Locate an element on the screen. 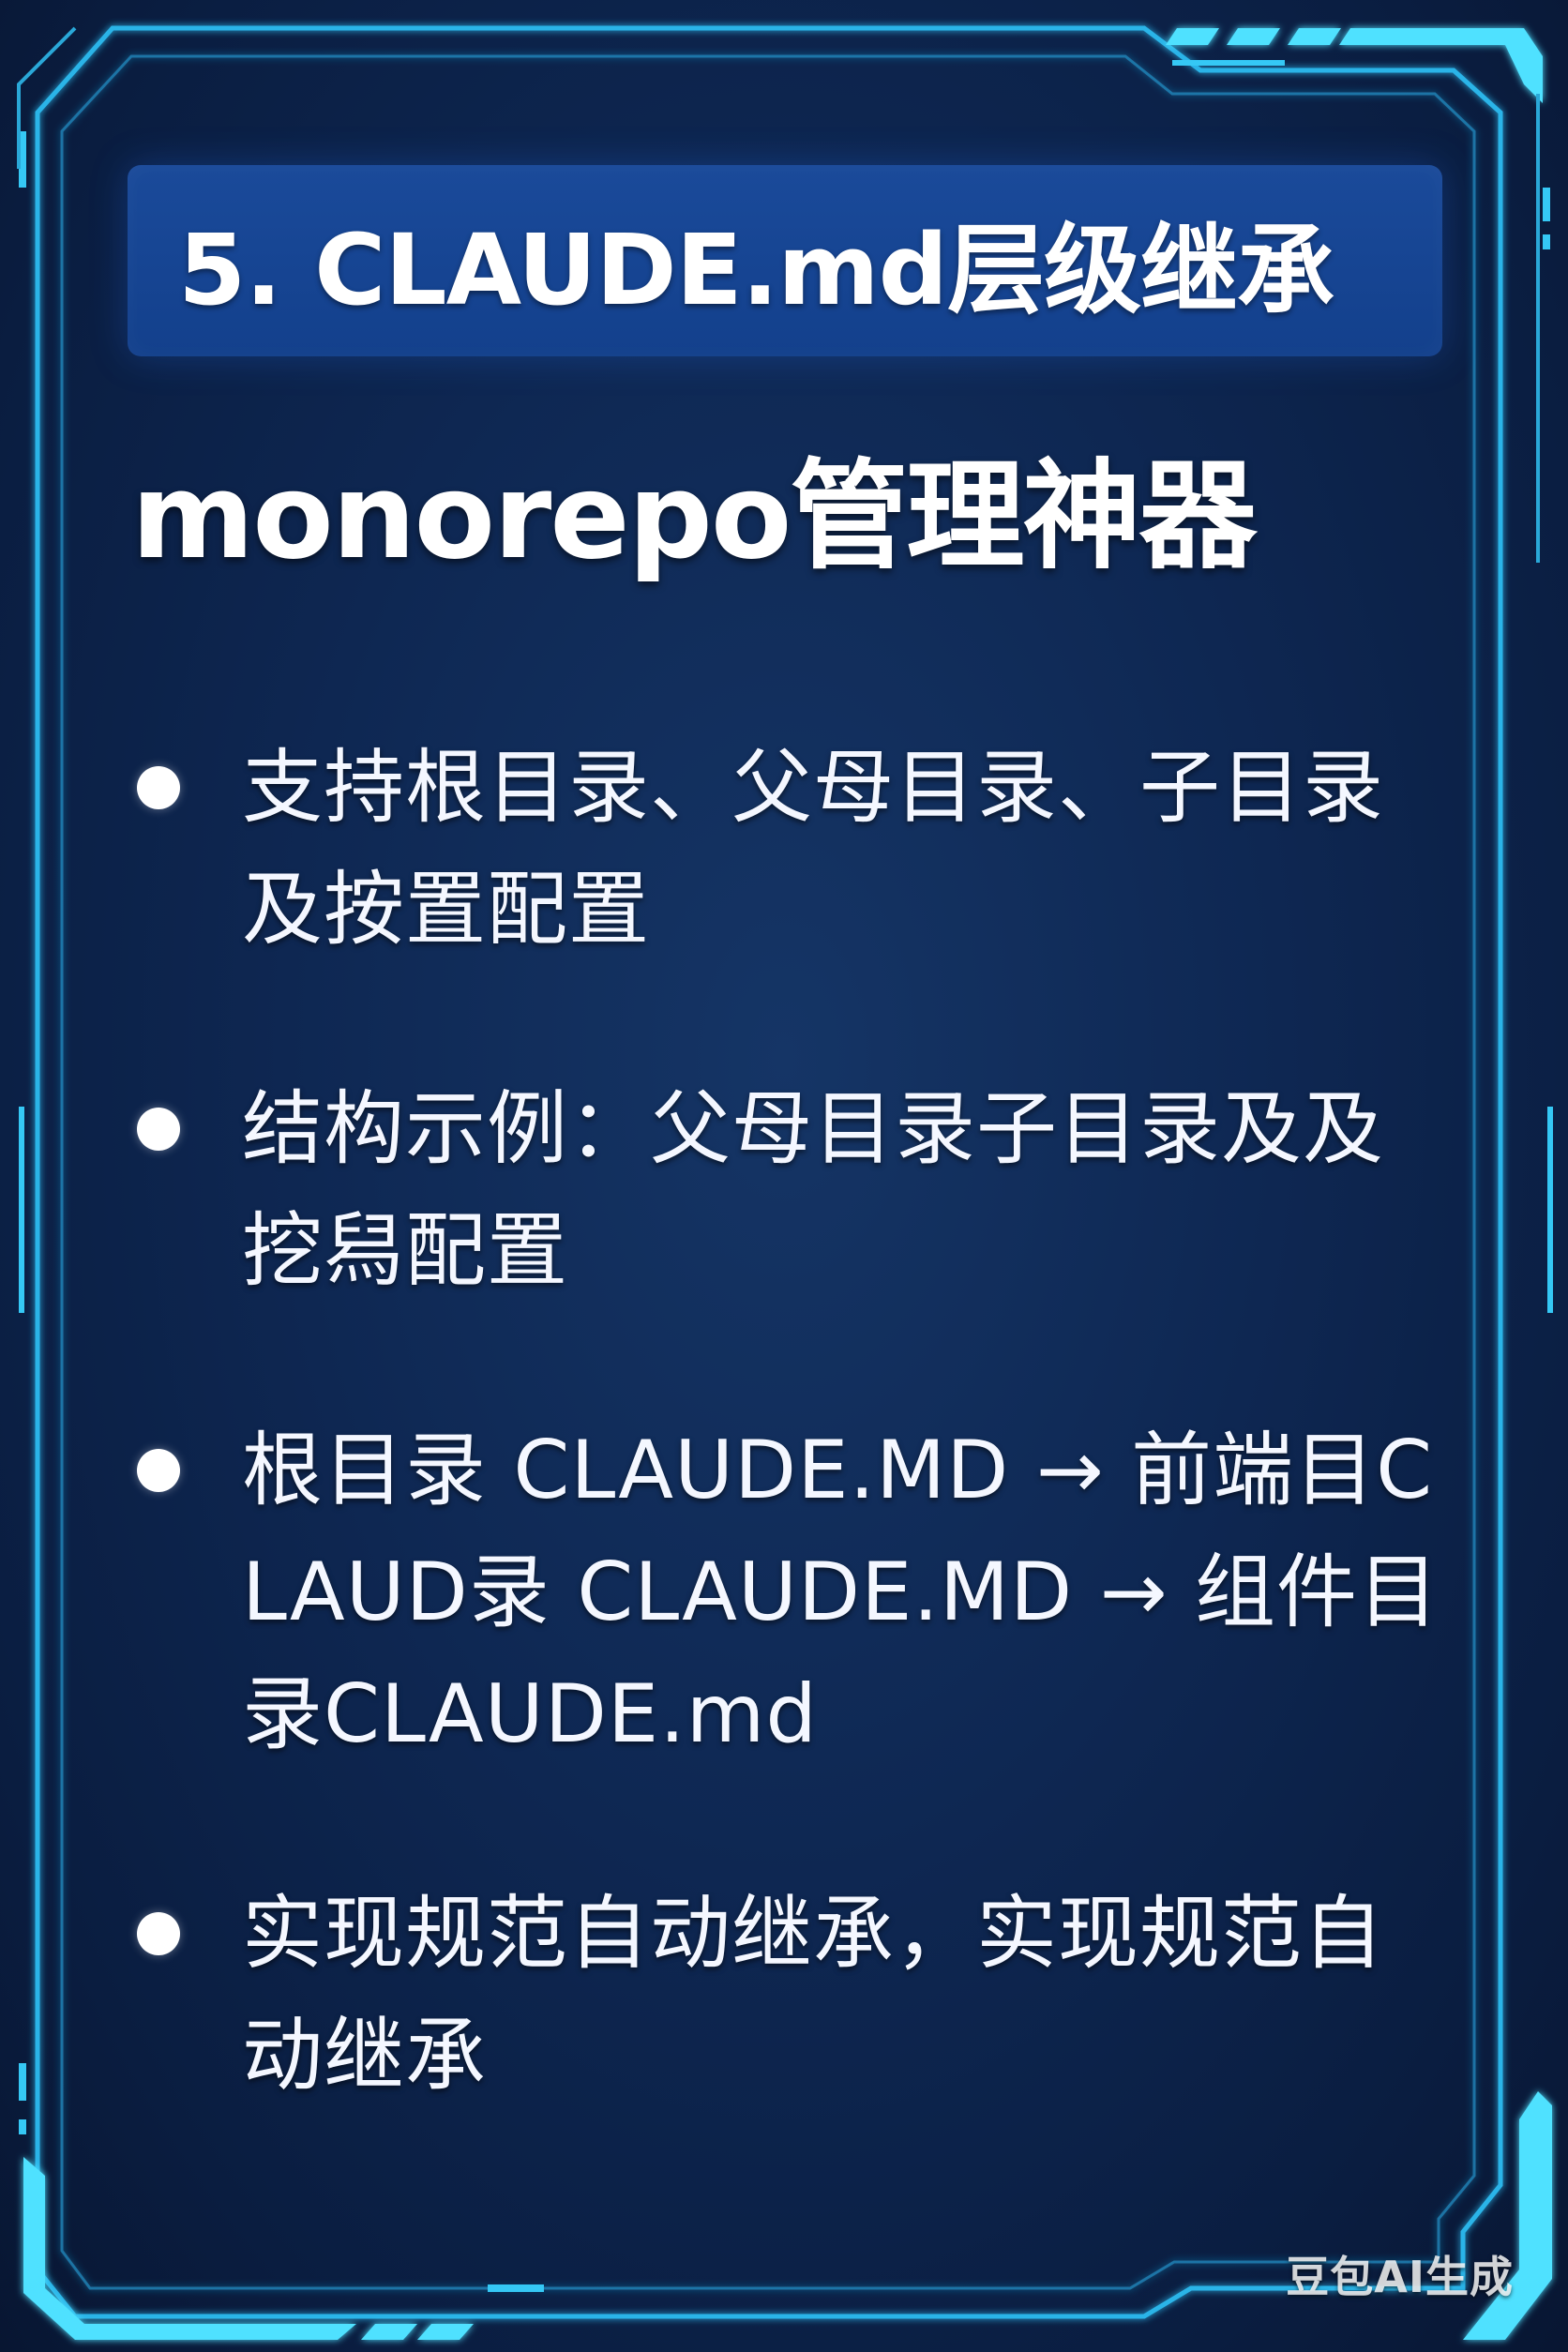  bullet-item: 实现规范自动继承，实现规范自动继承 is located at coordinates (792, 1995).